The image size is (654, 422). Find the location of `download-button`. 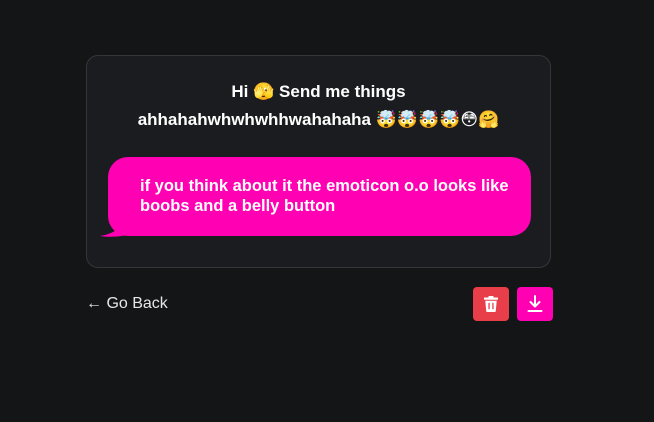

download-button is located at coordinates (535, 304).